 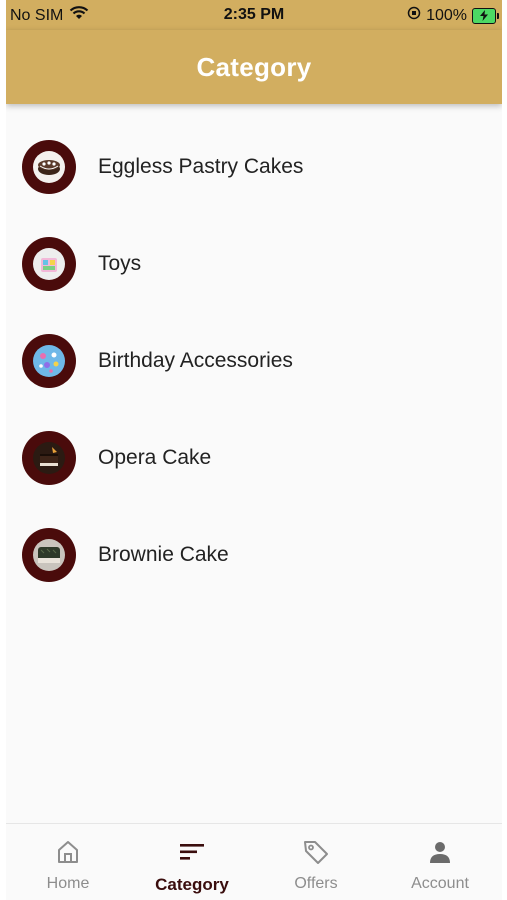 What do you see at coordinates (49, 263) in the screenshot?
I see `toys-thumbnail-icon` at bounding box center [49, 263].